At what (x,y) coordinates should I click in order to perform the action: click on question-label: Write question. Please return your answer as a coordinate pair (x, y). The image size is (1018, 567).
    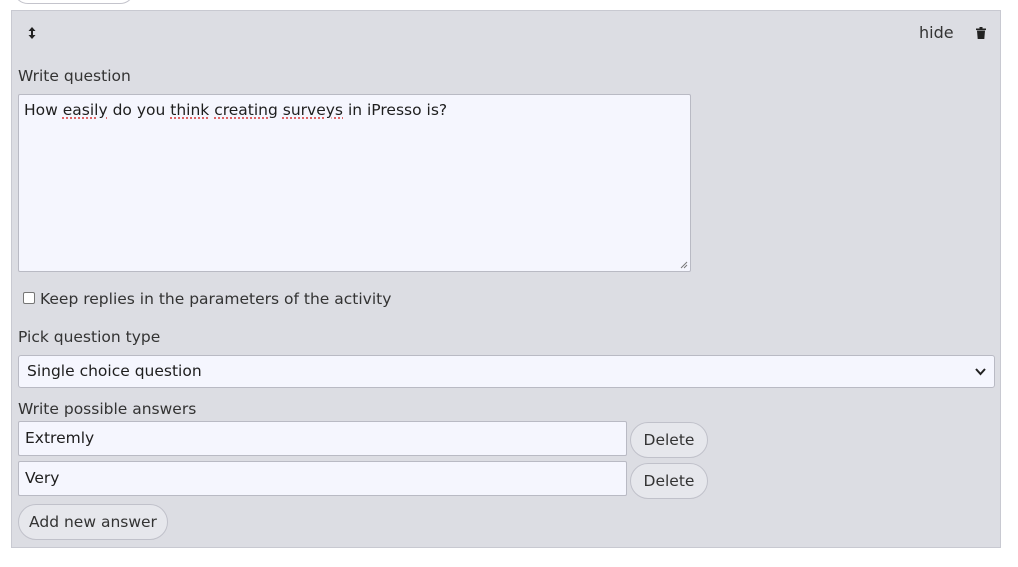
    Looking at the image, I should click on (74, 76).